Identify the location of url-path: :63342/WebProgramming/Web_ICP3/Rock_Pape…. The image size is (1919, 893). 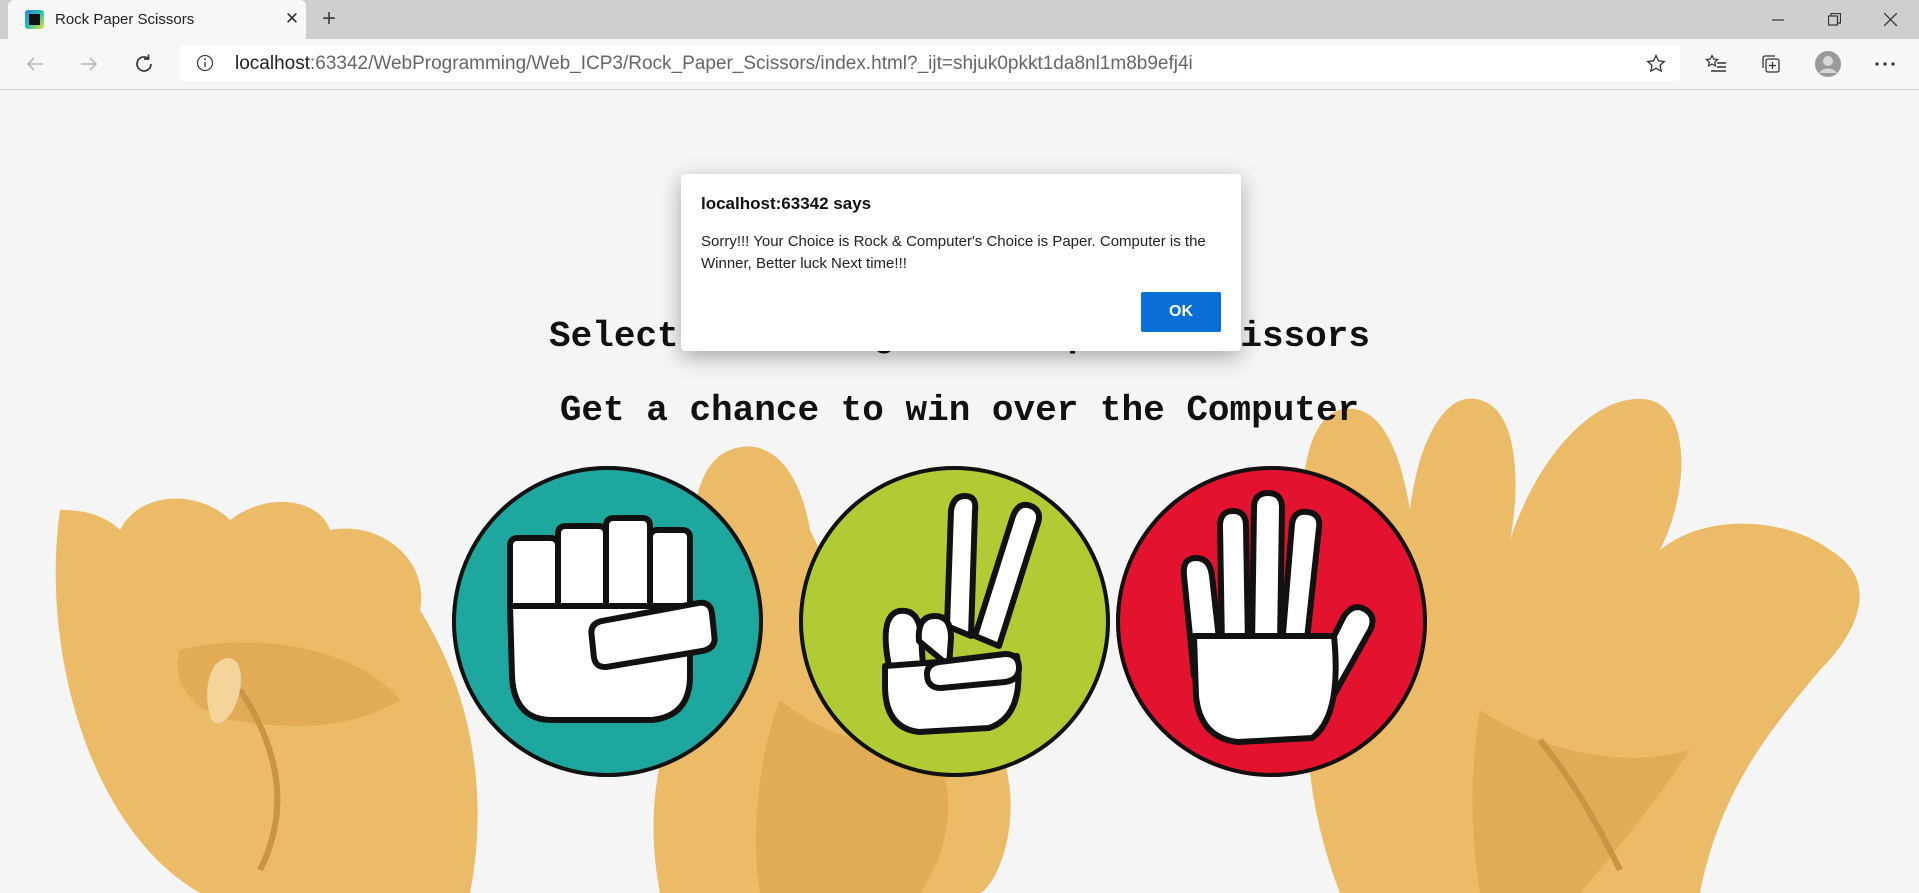
(751, 63).